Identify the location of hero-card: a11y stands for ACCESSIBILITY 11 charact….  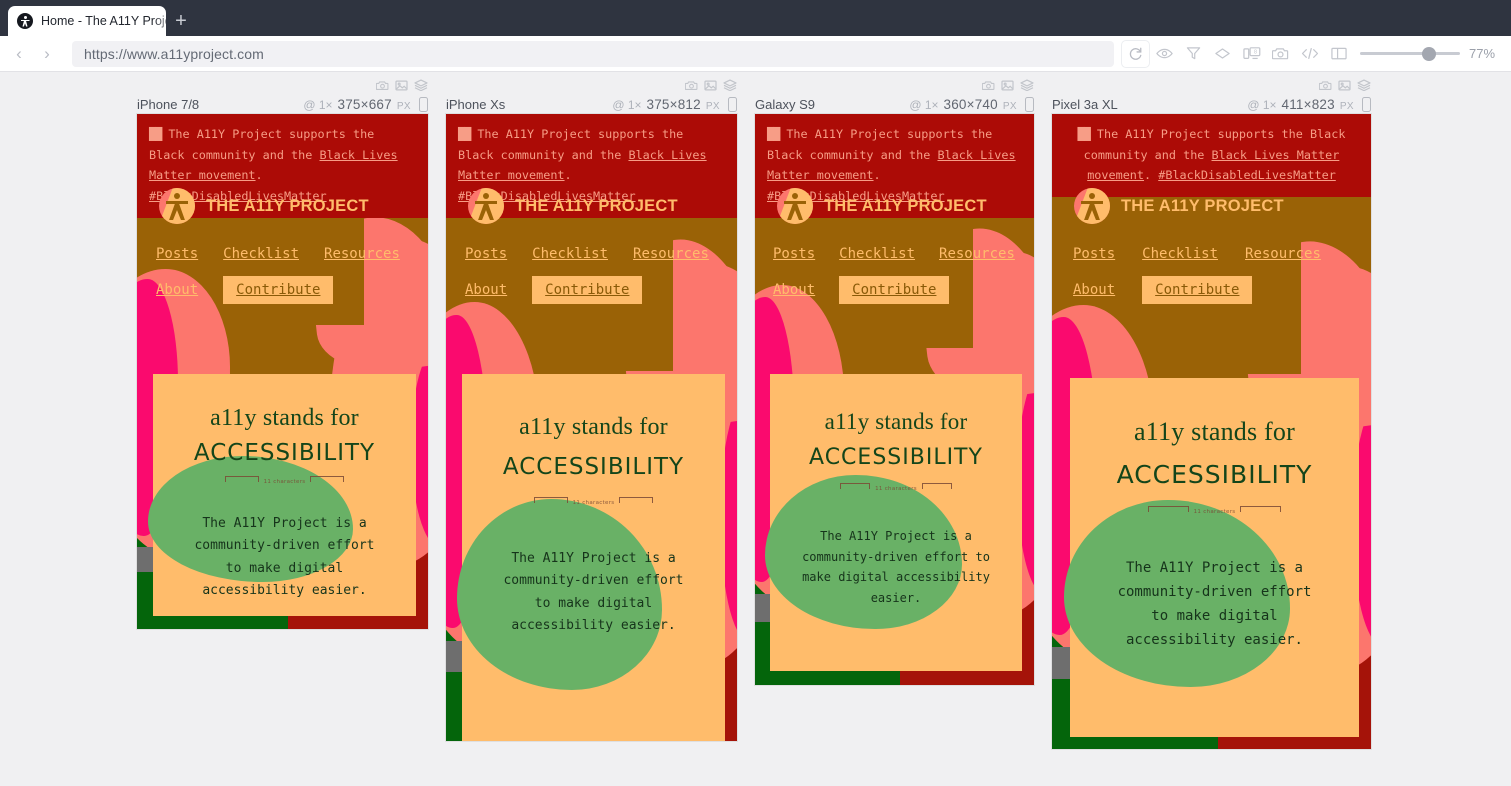
(1211, 557).